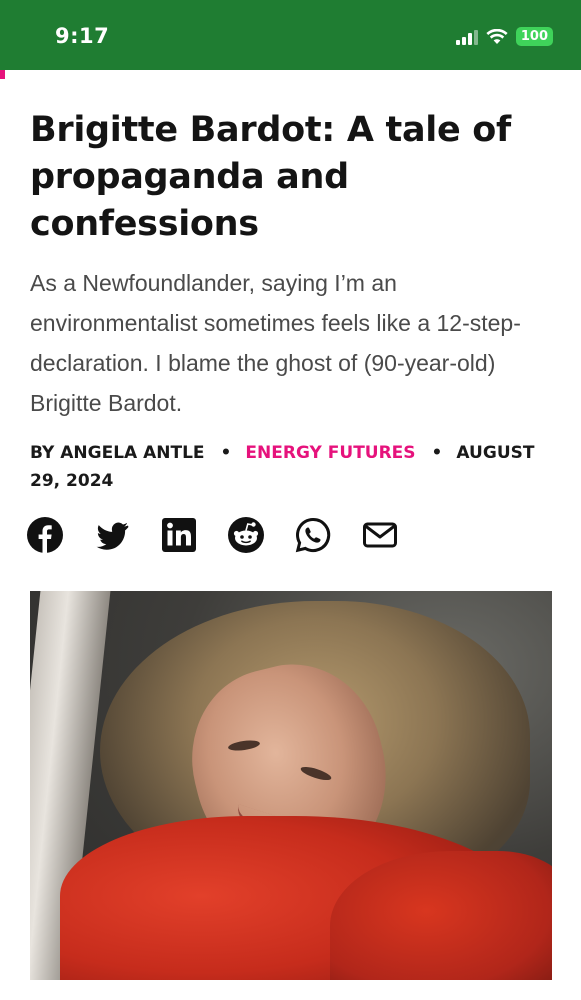 This screenshot has height=1000, width=581. I want to click on cellular-signal-icon, so click(466, 37).